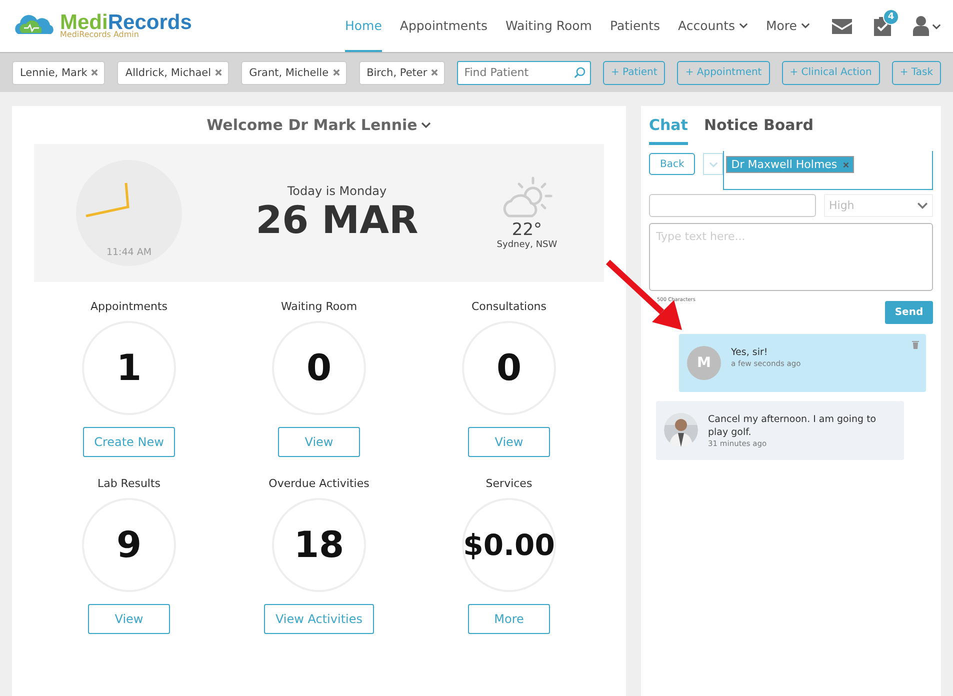 The height and width of the screenshot is (696, 953). What do you see at coordinates (100, 34) in the screenshot?
I see `brand-subtitle: MediRecords Admin` at bounding box center [100, 34].